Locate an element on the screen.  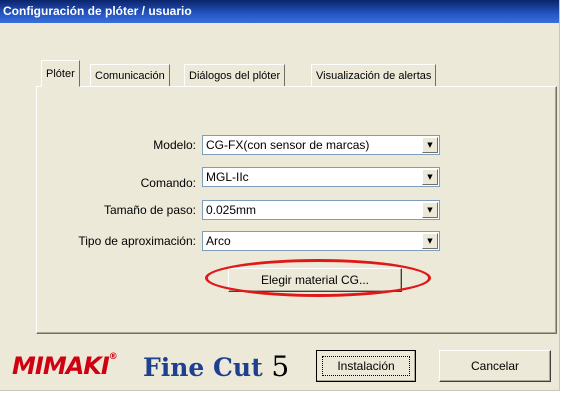
window-title: Configuración de plóter / usuario is located at coordinates (97, 11).